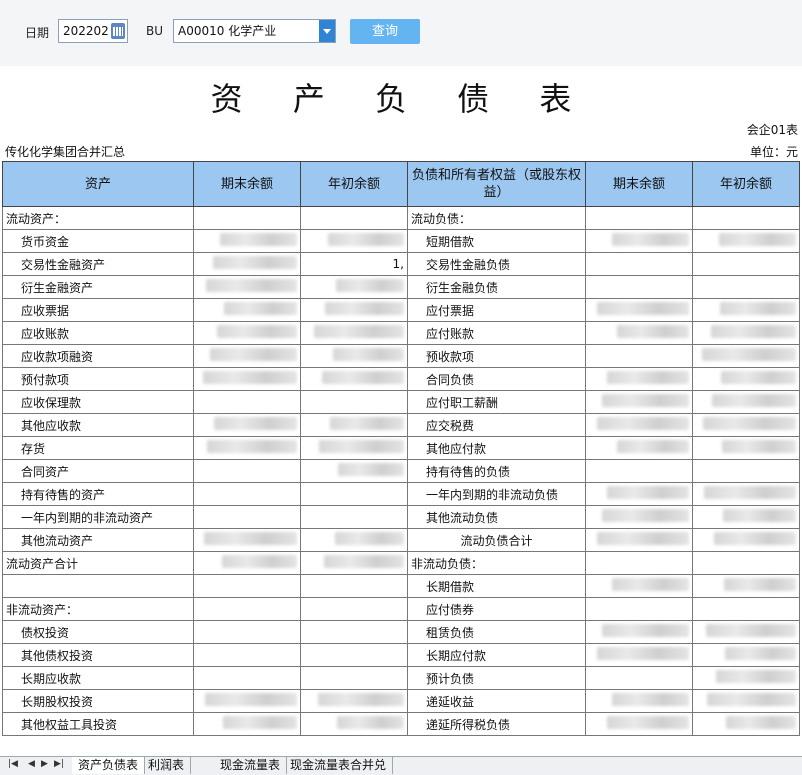 The width and height of the screenshot is (802, 775). What do you see at coordinates (401, 632) in the screenshot?
I see `table-row: 债权投资 租赁负债` at bounding box center [401, 632].